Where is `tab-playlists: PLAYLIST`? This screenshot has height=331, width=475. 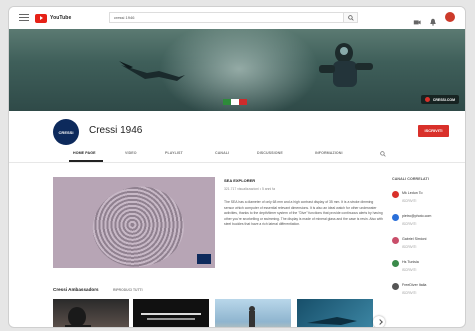
tab-playlists: PLAYLIST is located at coordinates (174, 153).